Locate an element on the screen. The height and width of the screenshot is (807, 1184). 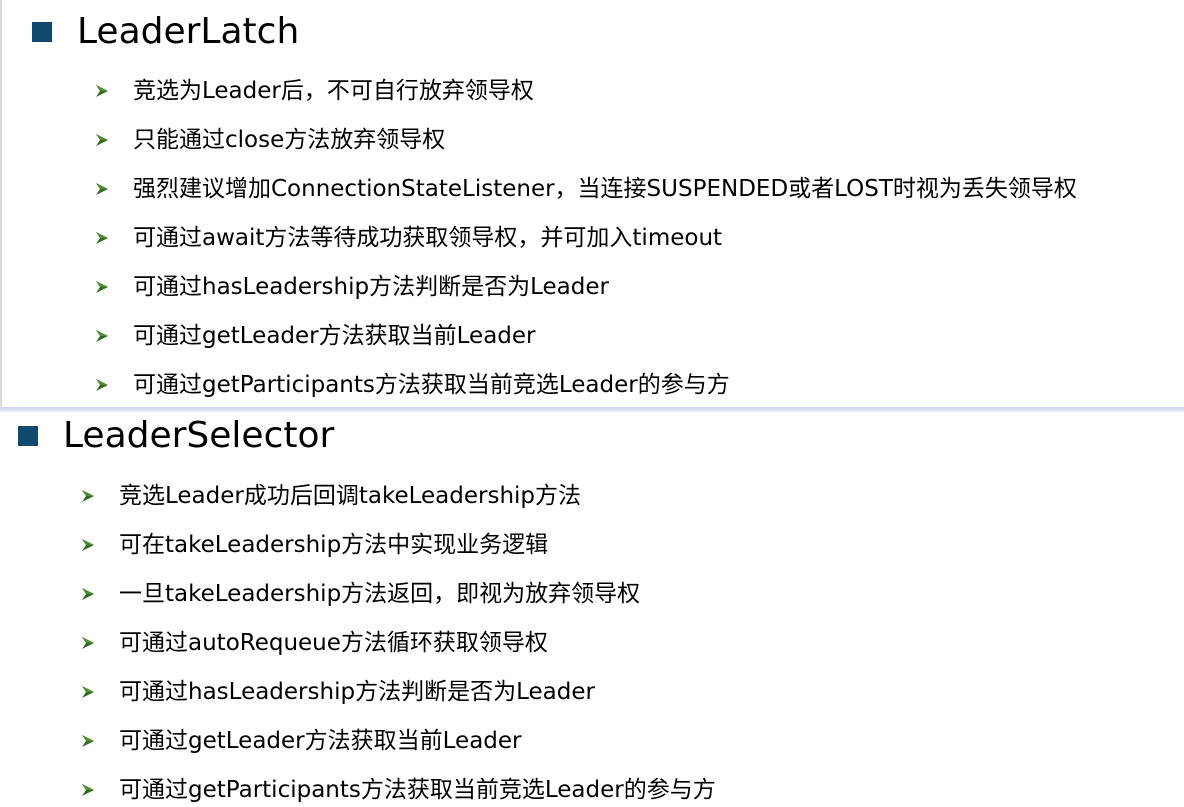
list-item: 竞选Leader成功后回调takeLeadership方法 is located at coordinates (398, 495).